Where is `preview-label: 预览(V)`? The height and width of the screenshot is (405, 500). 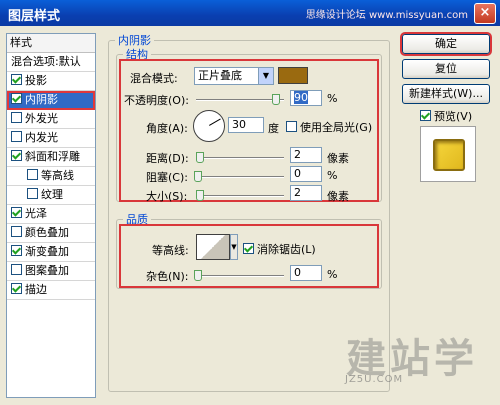
preview-label: 预览(V) is located at coordinates (453, 116).